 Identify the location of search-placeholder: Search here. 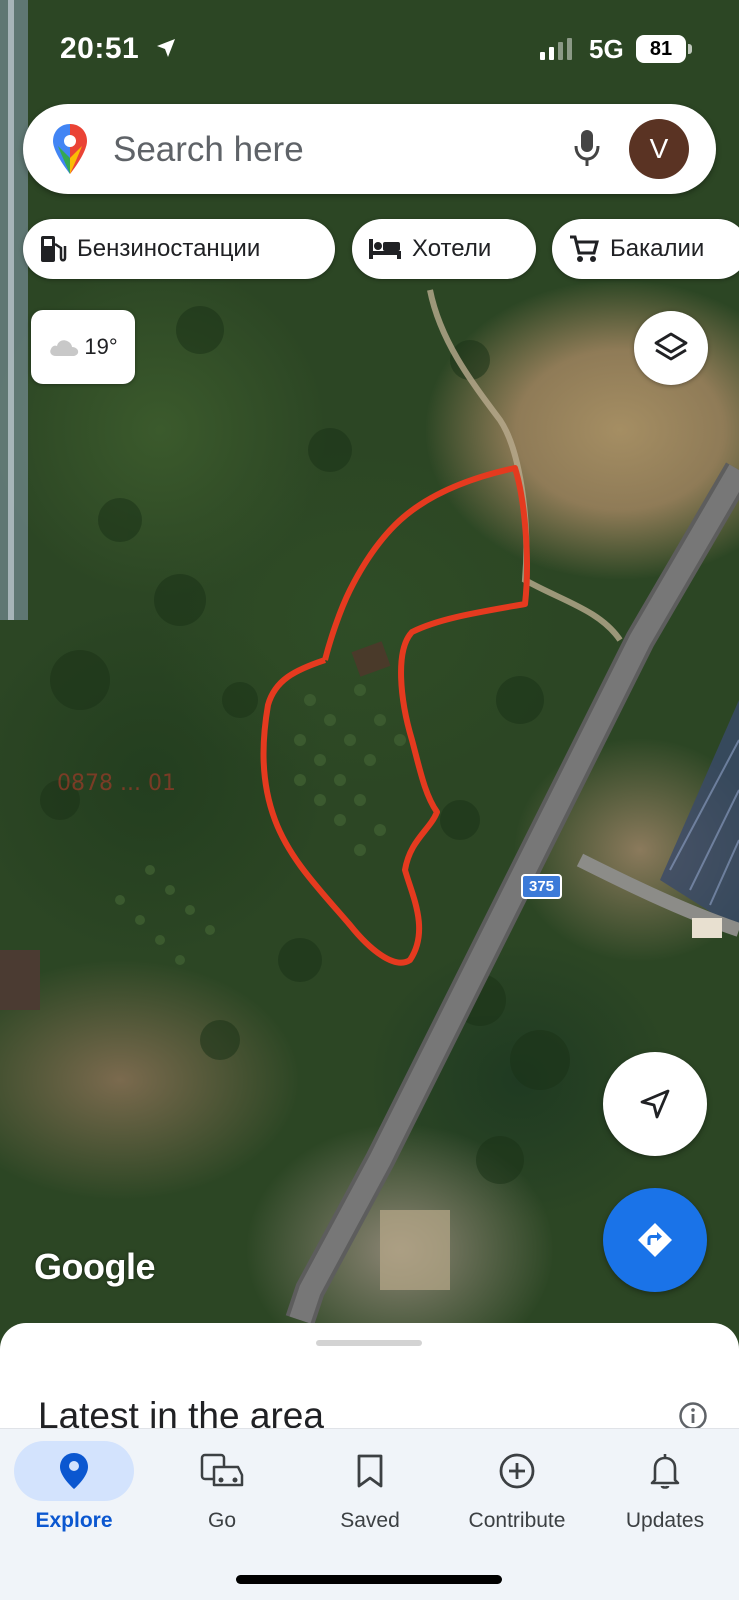
(208, 150).